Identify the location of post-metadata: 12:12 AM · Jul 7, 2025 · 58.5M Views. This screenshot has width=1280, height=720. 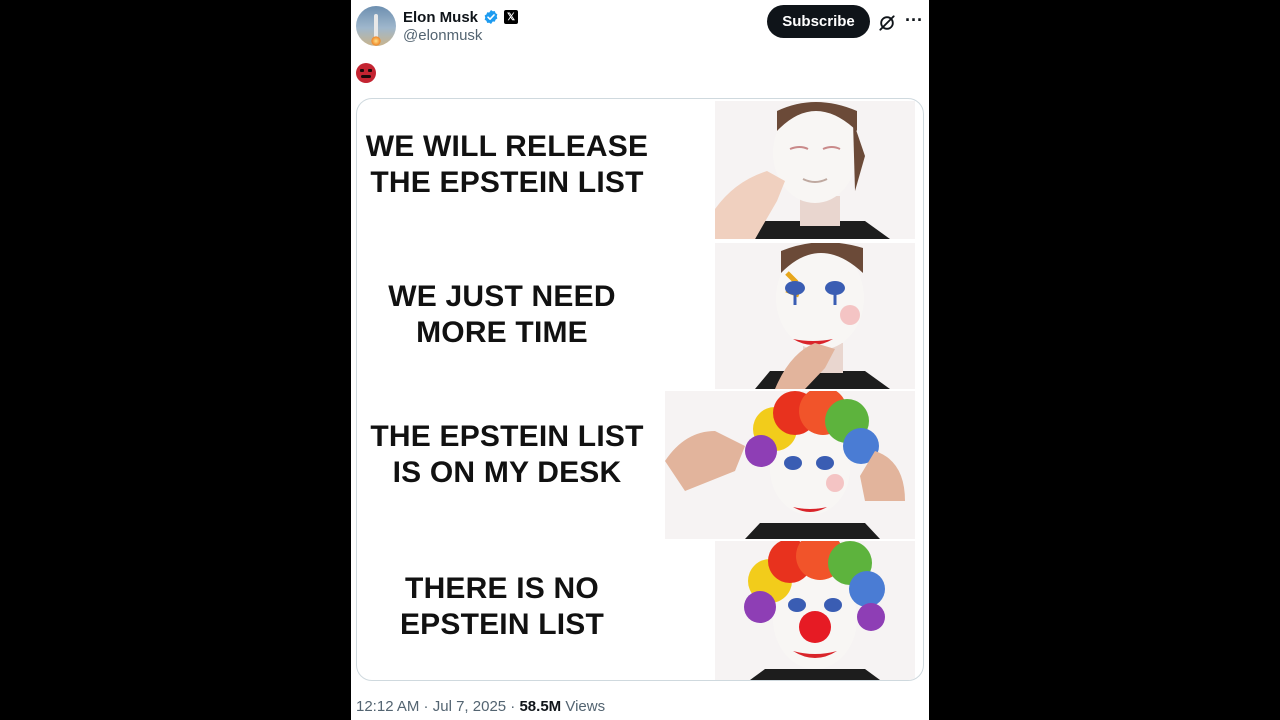
(480, 706).